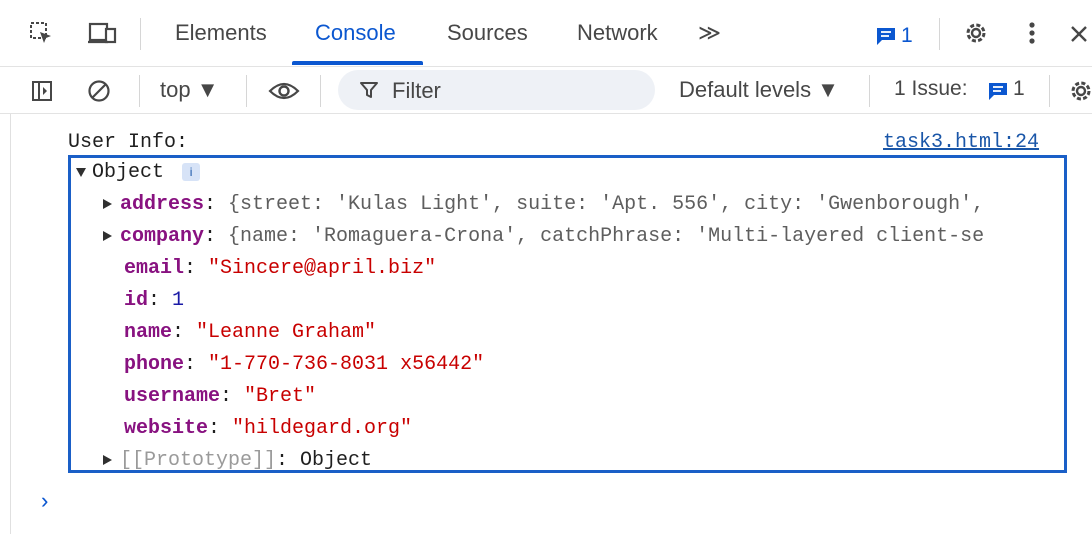  I want to click on property-key: phone, so click(154, 364).